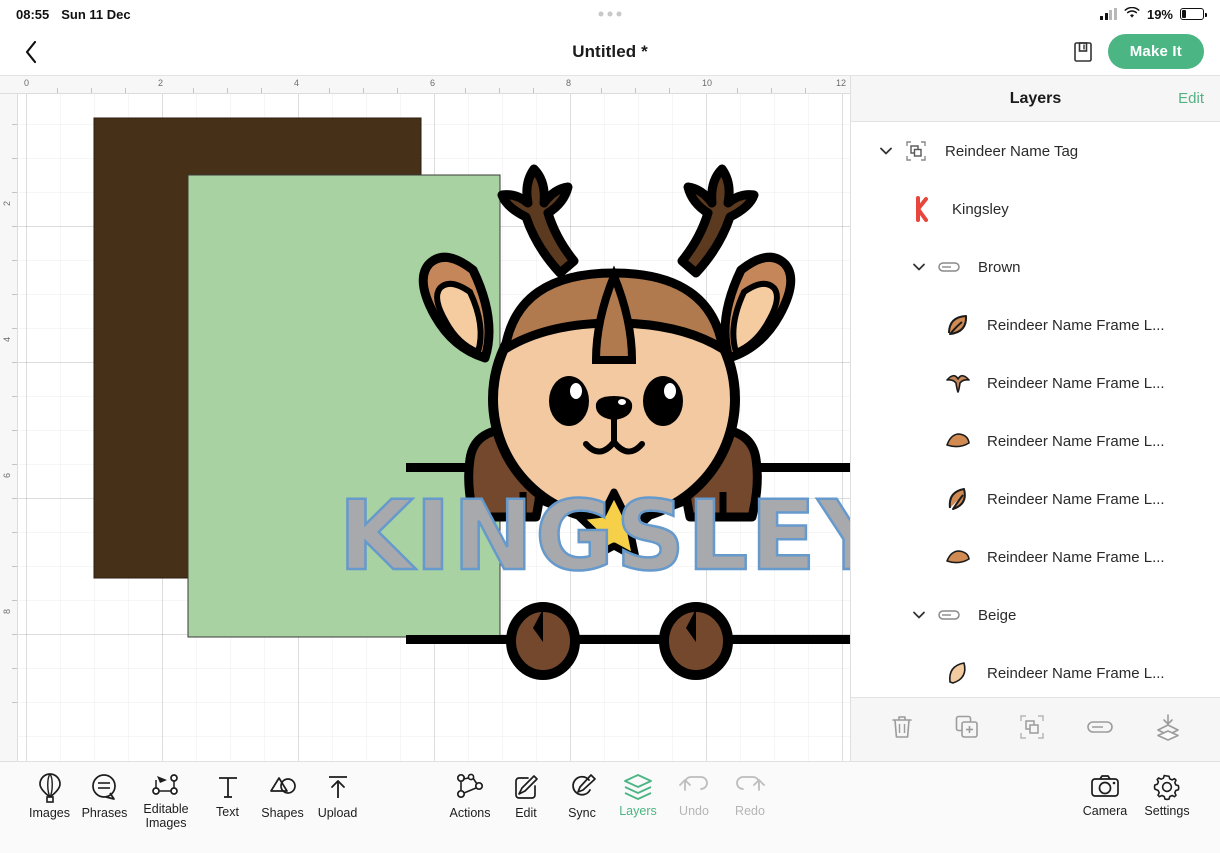 Image resolution: width=1220 pixels, height=853 pixels. Describe the element at coordinates (1167, 795) in the screenshot. I see `nav-item-settings: Settings` at that location.